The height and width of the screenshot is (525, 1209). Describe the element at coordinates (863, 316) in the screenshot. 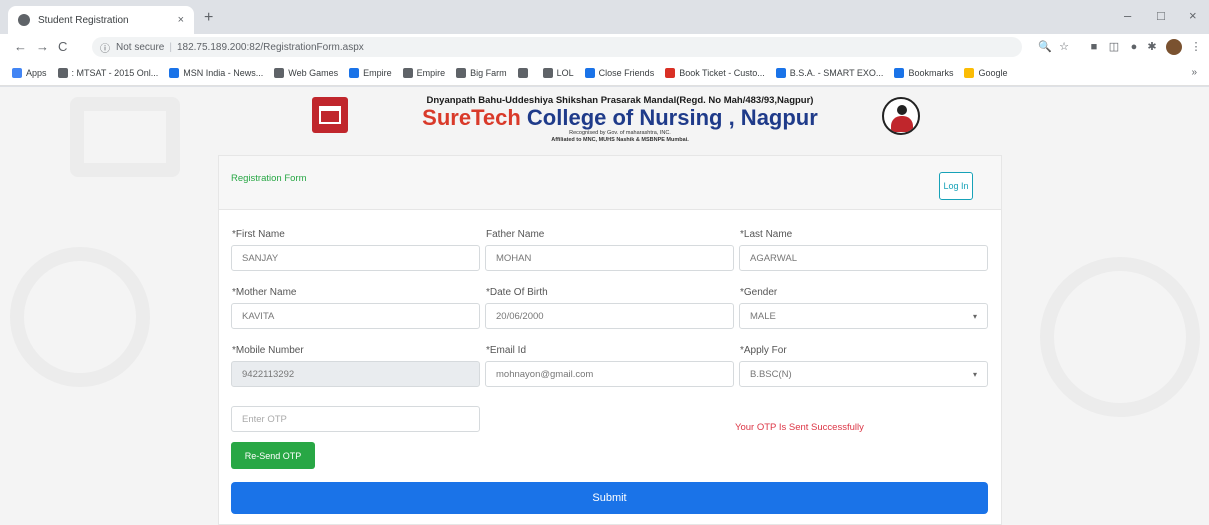

I see `gender-select` at that location.